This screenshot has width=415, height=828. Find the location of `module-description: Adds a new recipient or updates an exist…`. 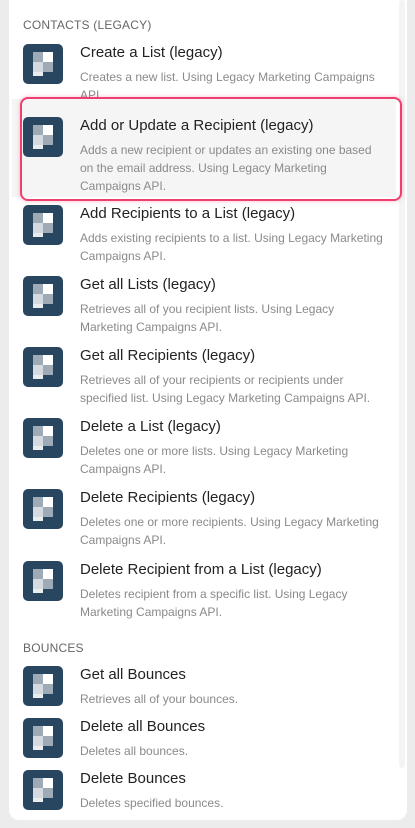

module-description: Adds a new recipient or updates an exist… is located at coordinates (226, 168).